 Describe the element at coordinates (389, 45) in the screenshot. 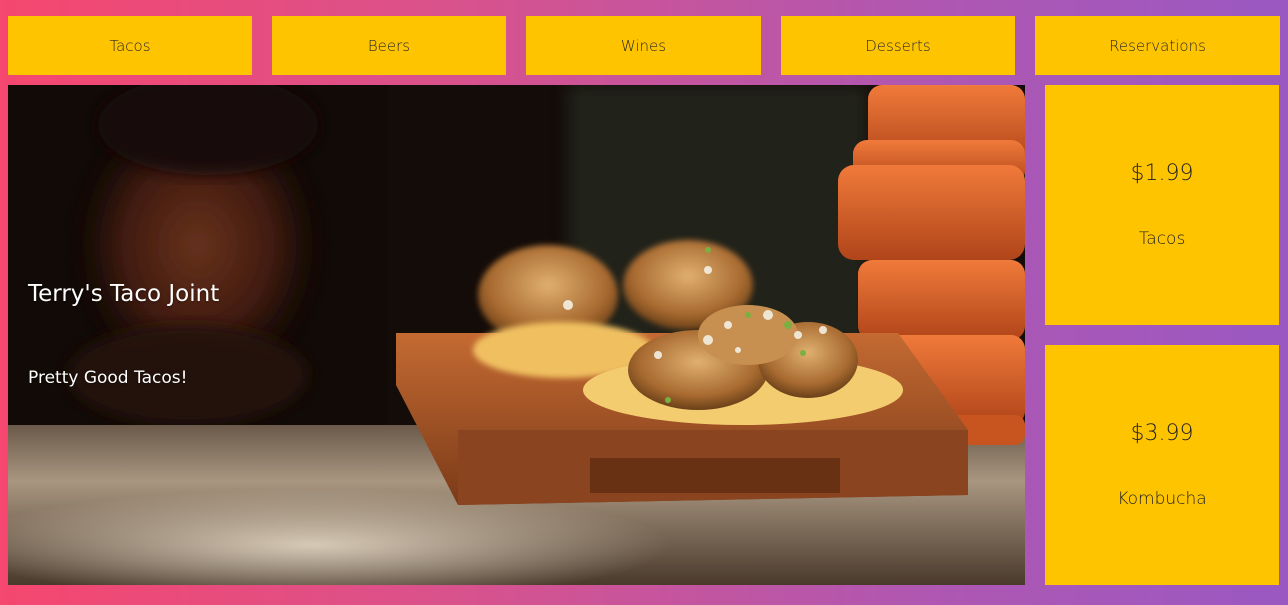

I see `nav-beers-button: Beers` at that location.